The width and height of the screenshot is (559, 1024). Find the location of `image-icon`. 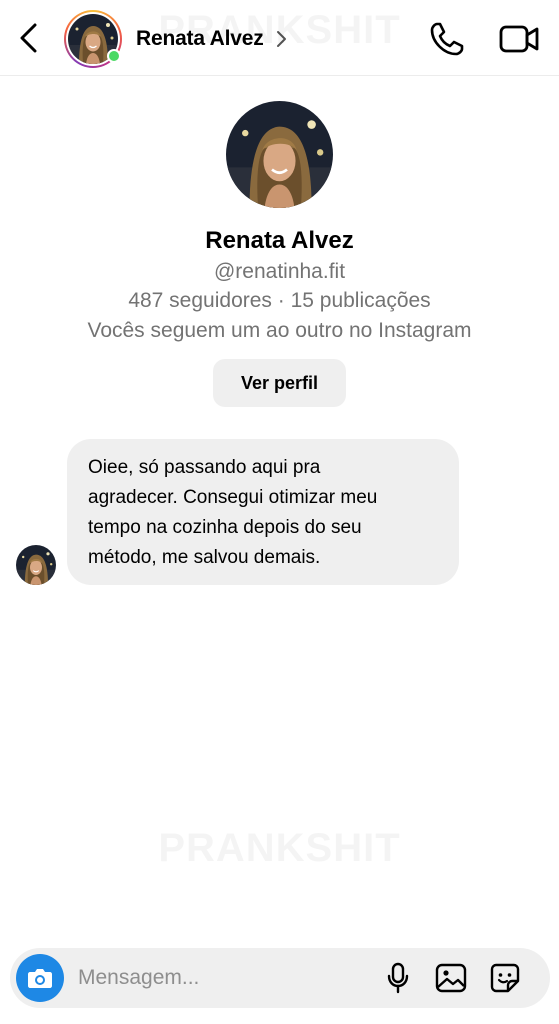

image-icon is located at coordinates (451, 978).